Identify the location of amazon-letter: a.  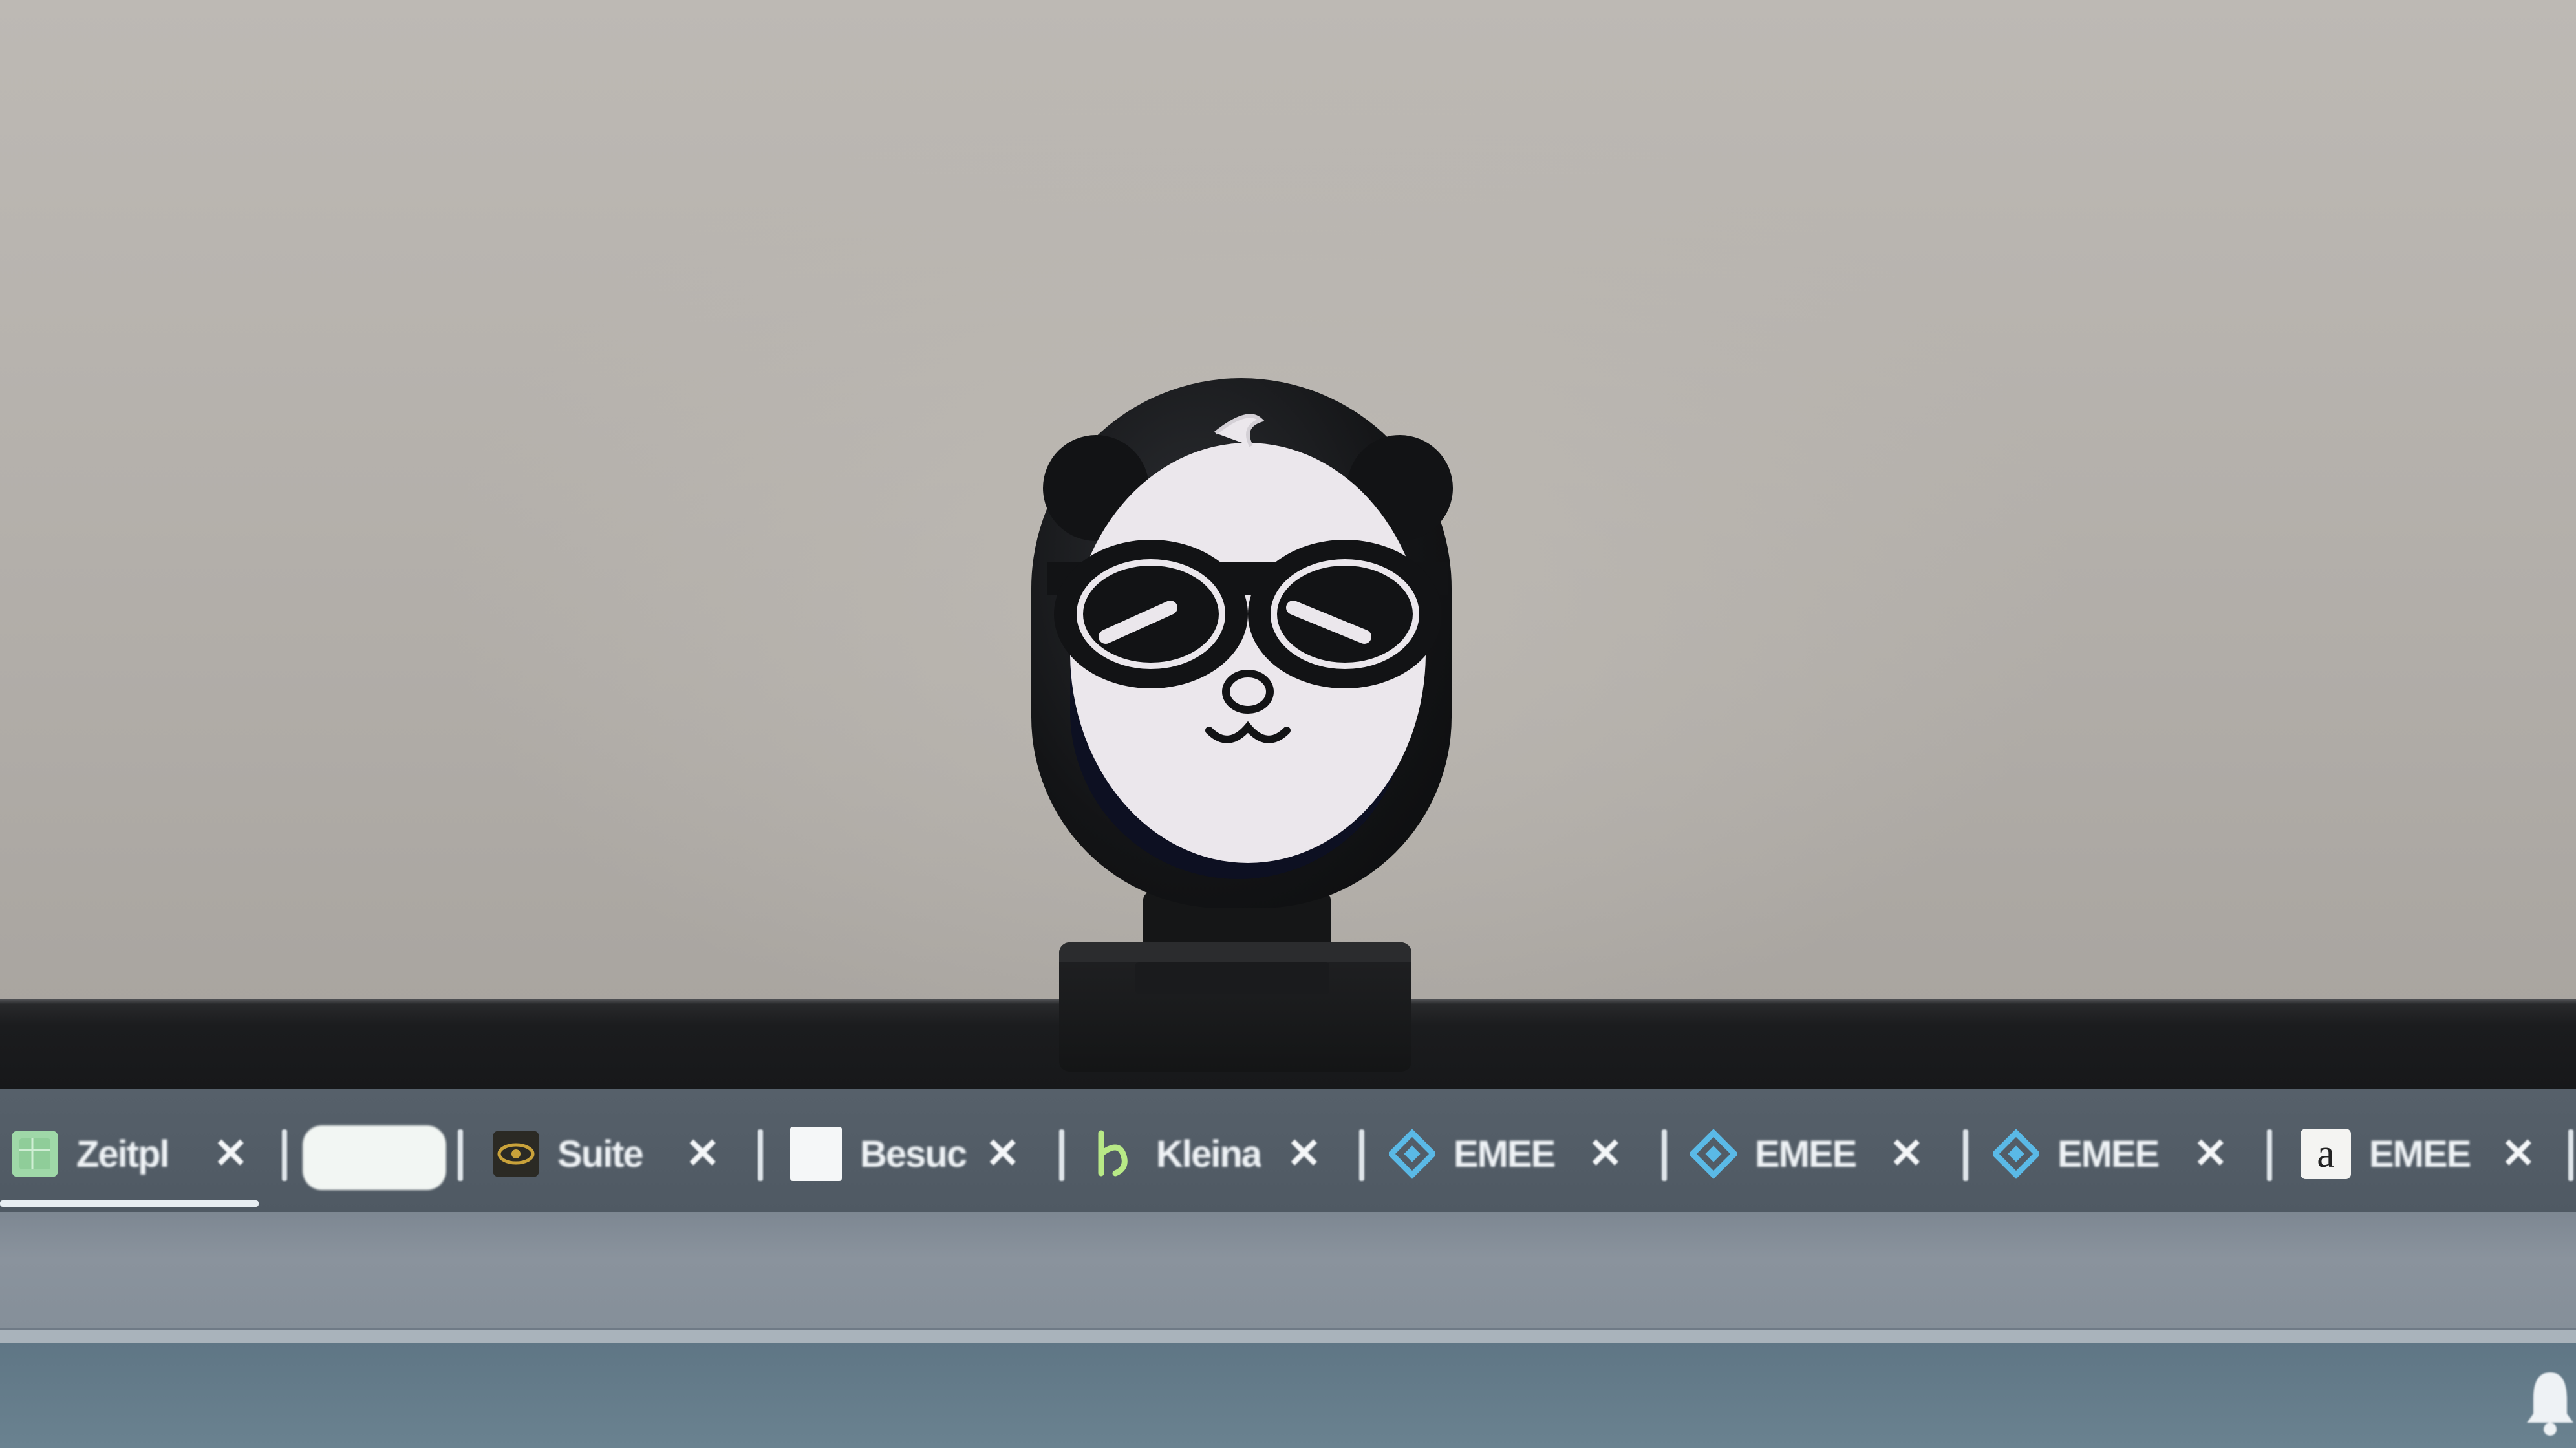
(2326, 1154).